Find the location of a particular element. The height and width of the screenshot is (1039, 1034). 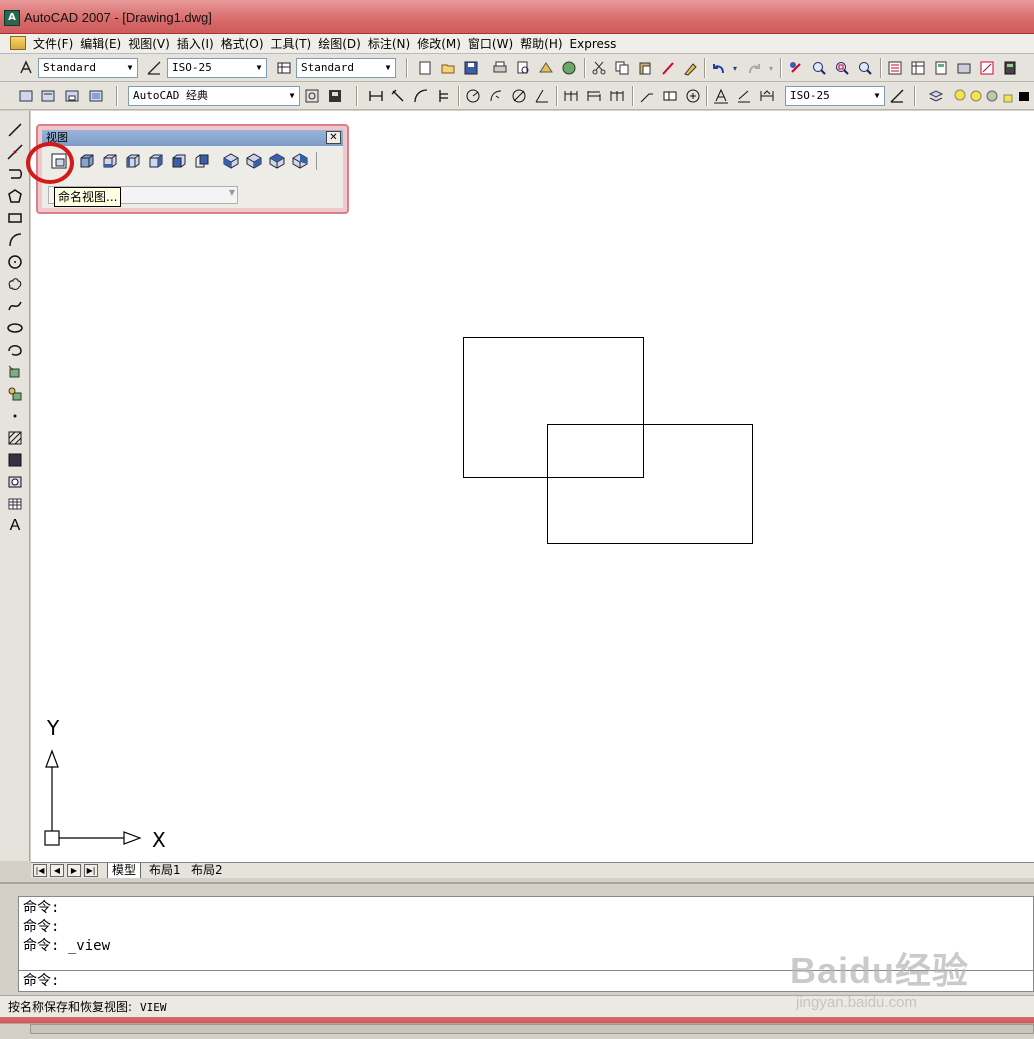

hatch-icon is located at coordinates (15, 438).